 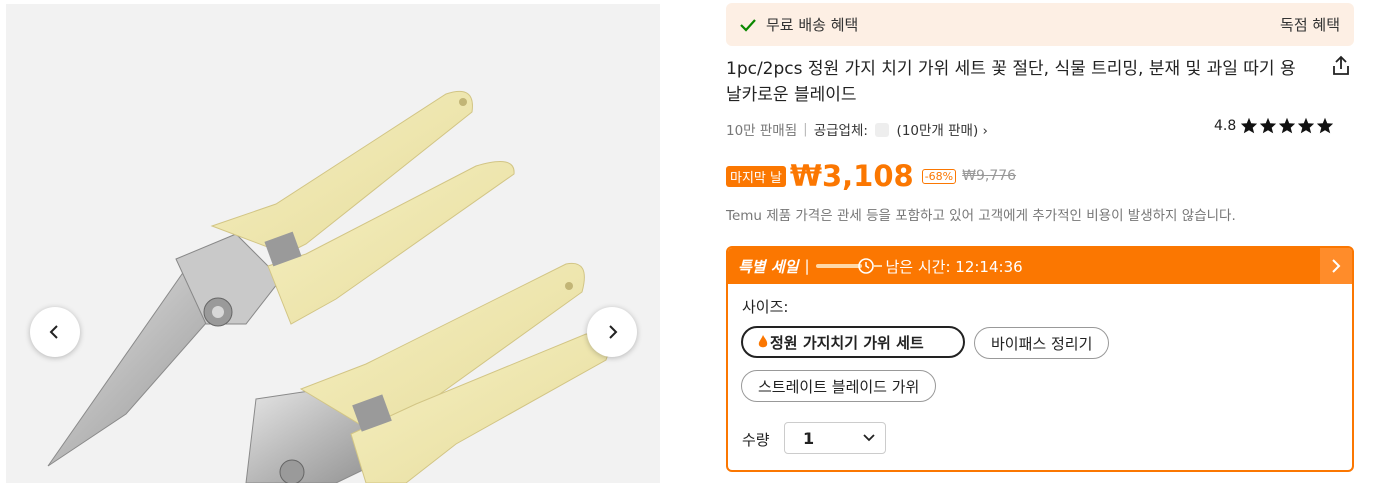 I want to click on sale-header: 특별 세일 | 남은 시간: 12:14:36, so click(x=1040, y=266).